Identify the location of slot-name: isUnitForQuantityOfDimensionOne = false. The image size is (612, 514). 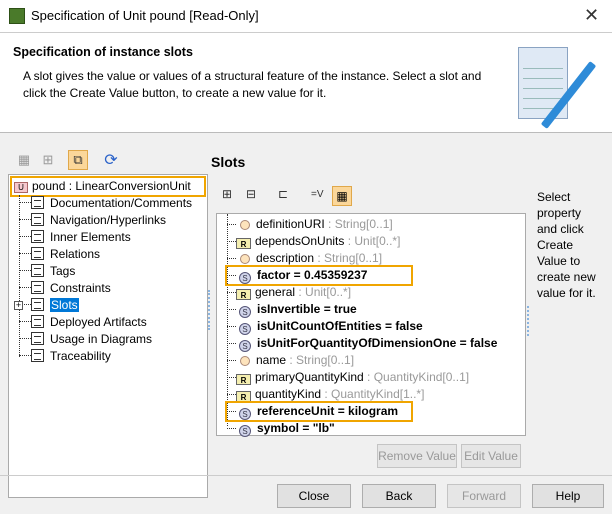
(377, 343).